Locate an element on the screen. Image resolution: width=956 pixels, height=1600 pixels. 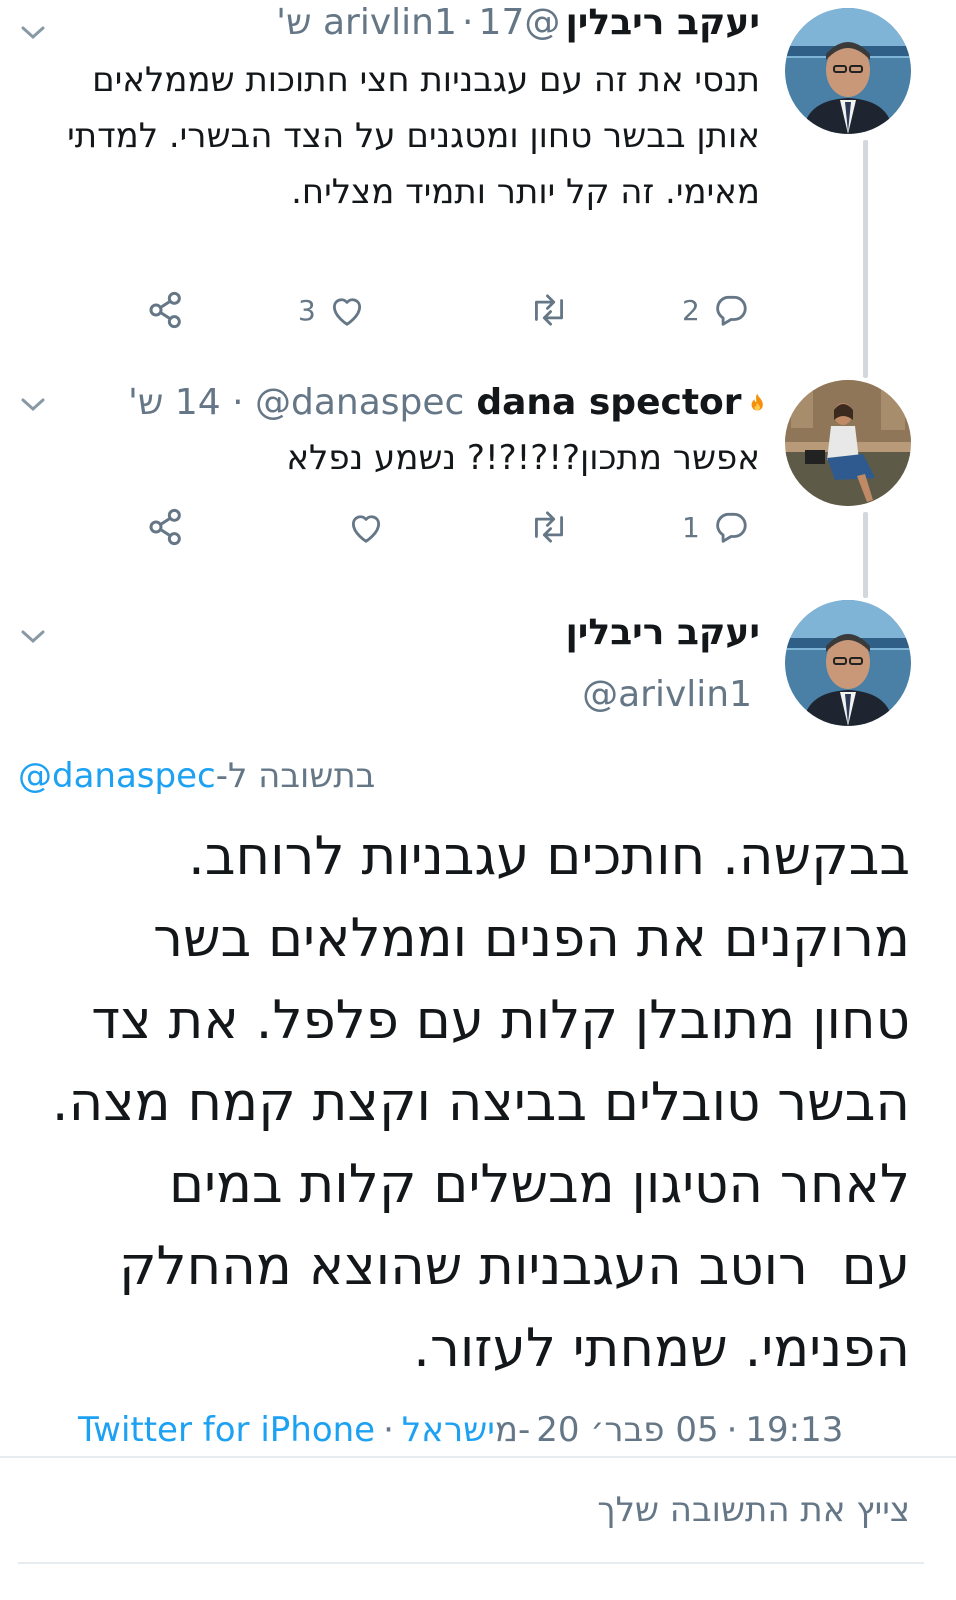
author-handle: @danaspec is located at coordinates (359, 402).